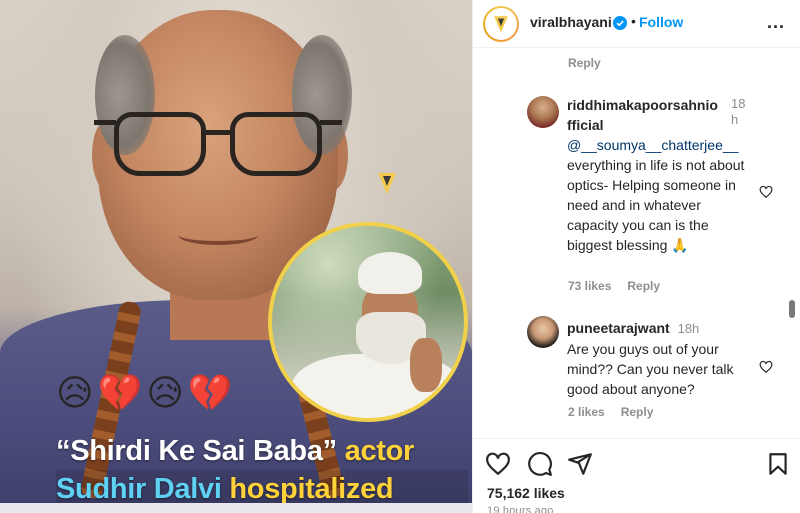 This screenshot has height=513, width=800. I want to click on inset-head-cloth, so click(390, 273).